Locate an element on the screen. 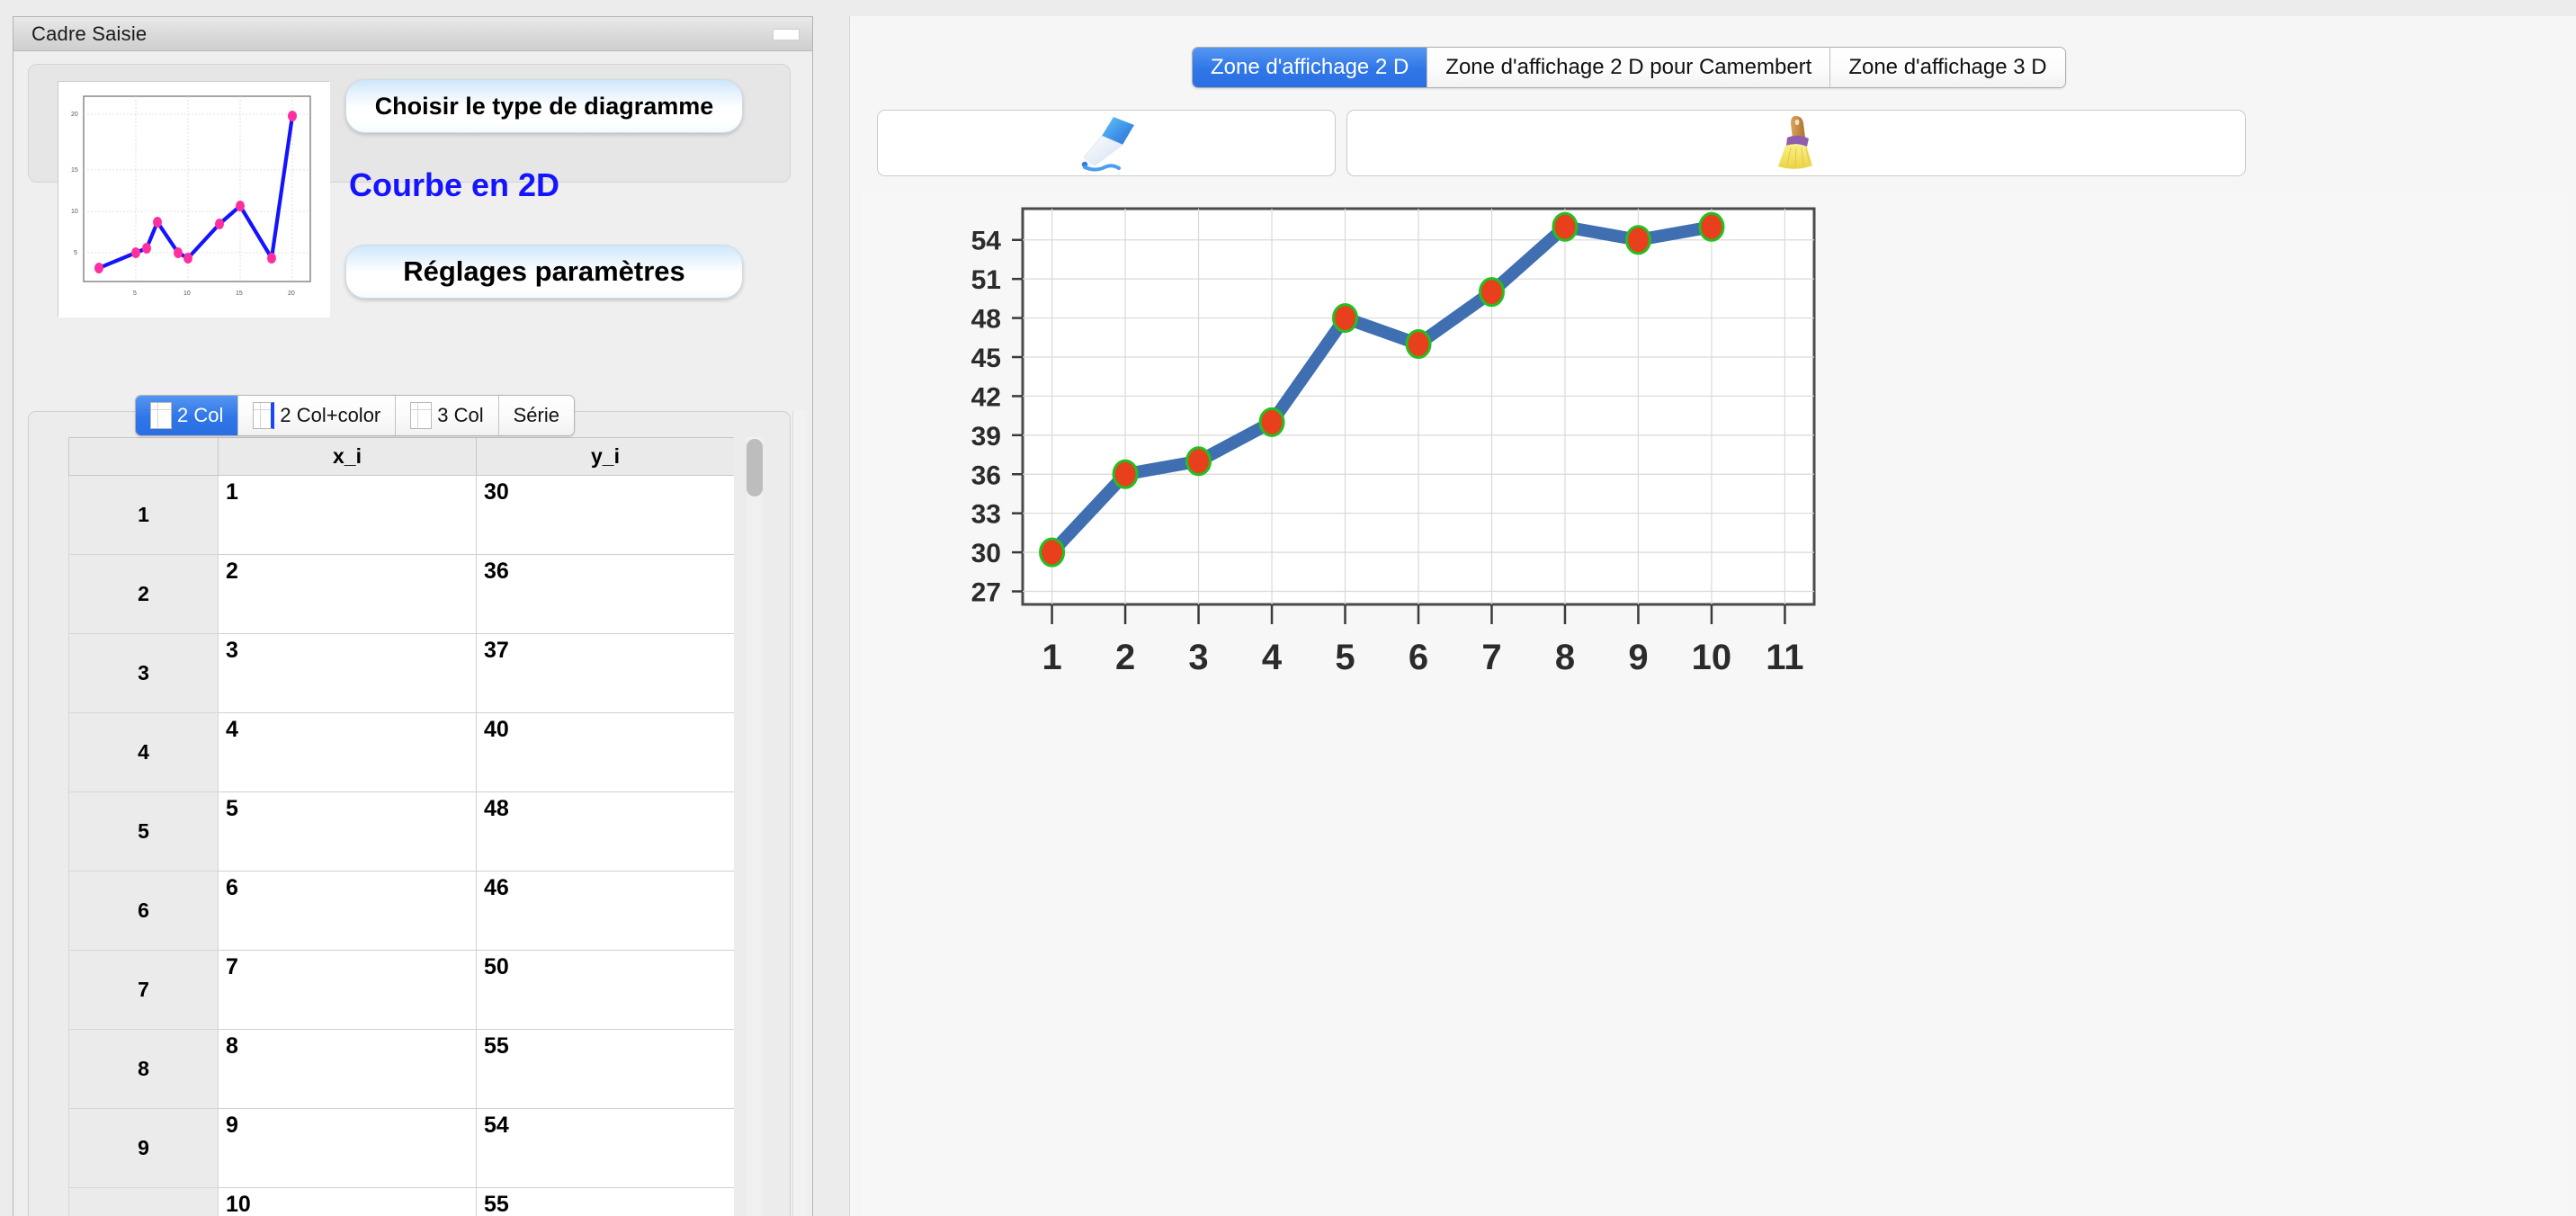 The height and width of the screenshot is (1216, 2576). table-header-x: x_i is located at coordinates (347, 457).